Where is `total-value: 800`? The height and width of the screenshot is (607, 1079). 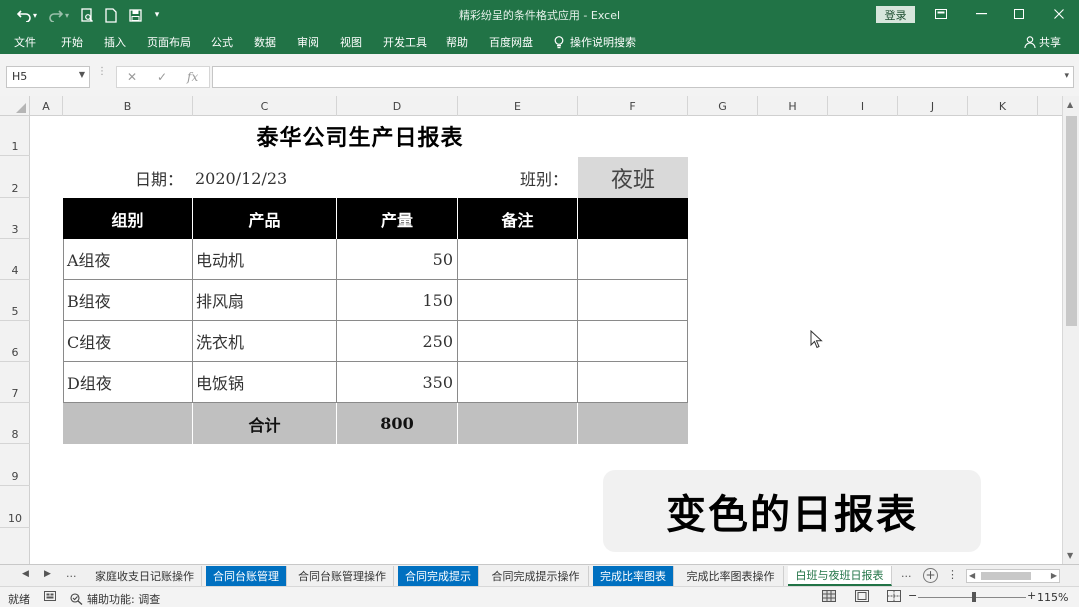
total-value: 800 is located at coordinates (397, 423).